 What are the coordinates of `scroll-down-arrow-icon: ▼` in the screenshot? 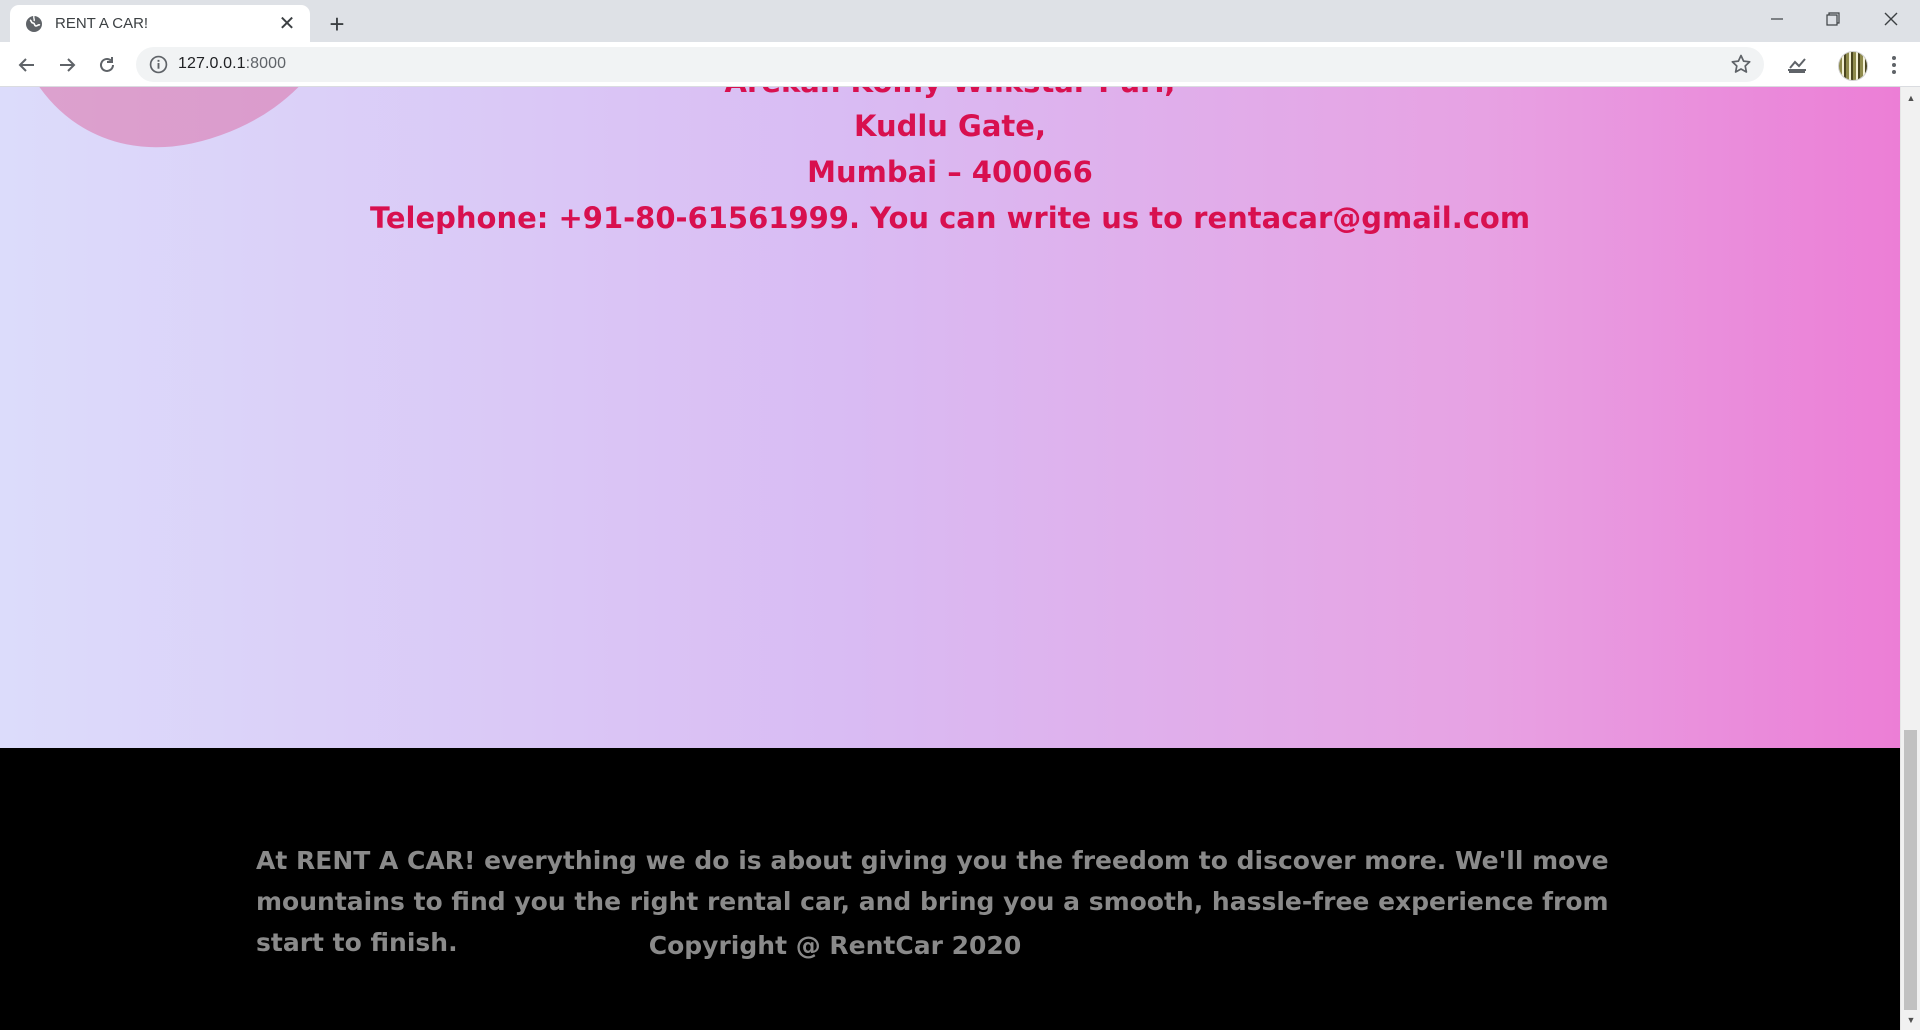 It's located at (1910, 1019).